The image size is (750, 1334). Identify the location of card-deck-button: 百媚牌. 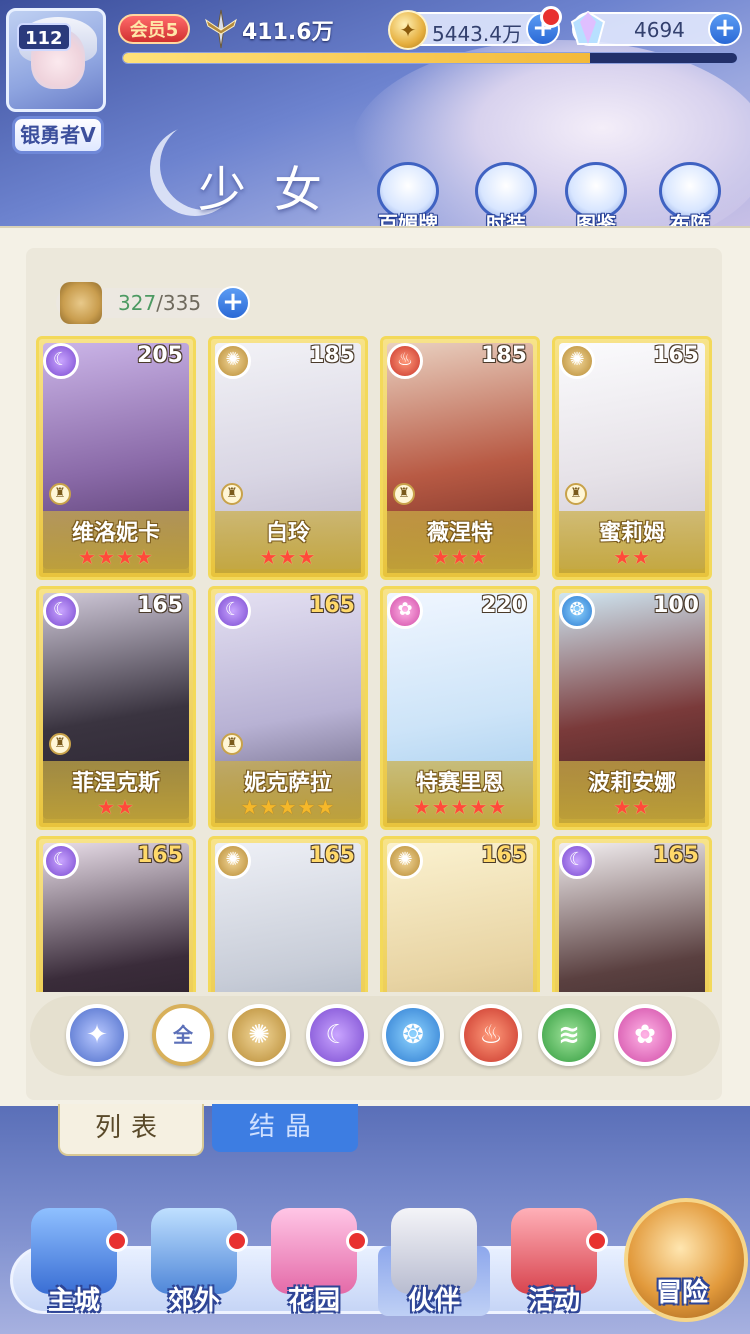
(408, 199).